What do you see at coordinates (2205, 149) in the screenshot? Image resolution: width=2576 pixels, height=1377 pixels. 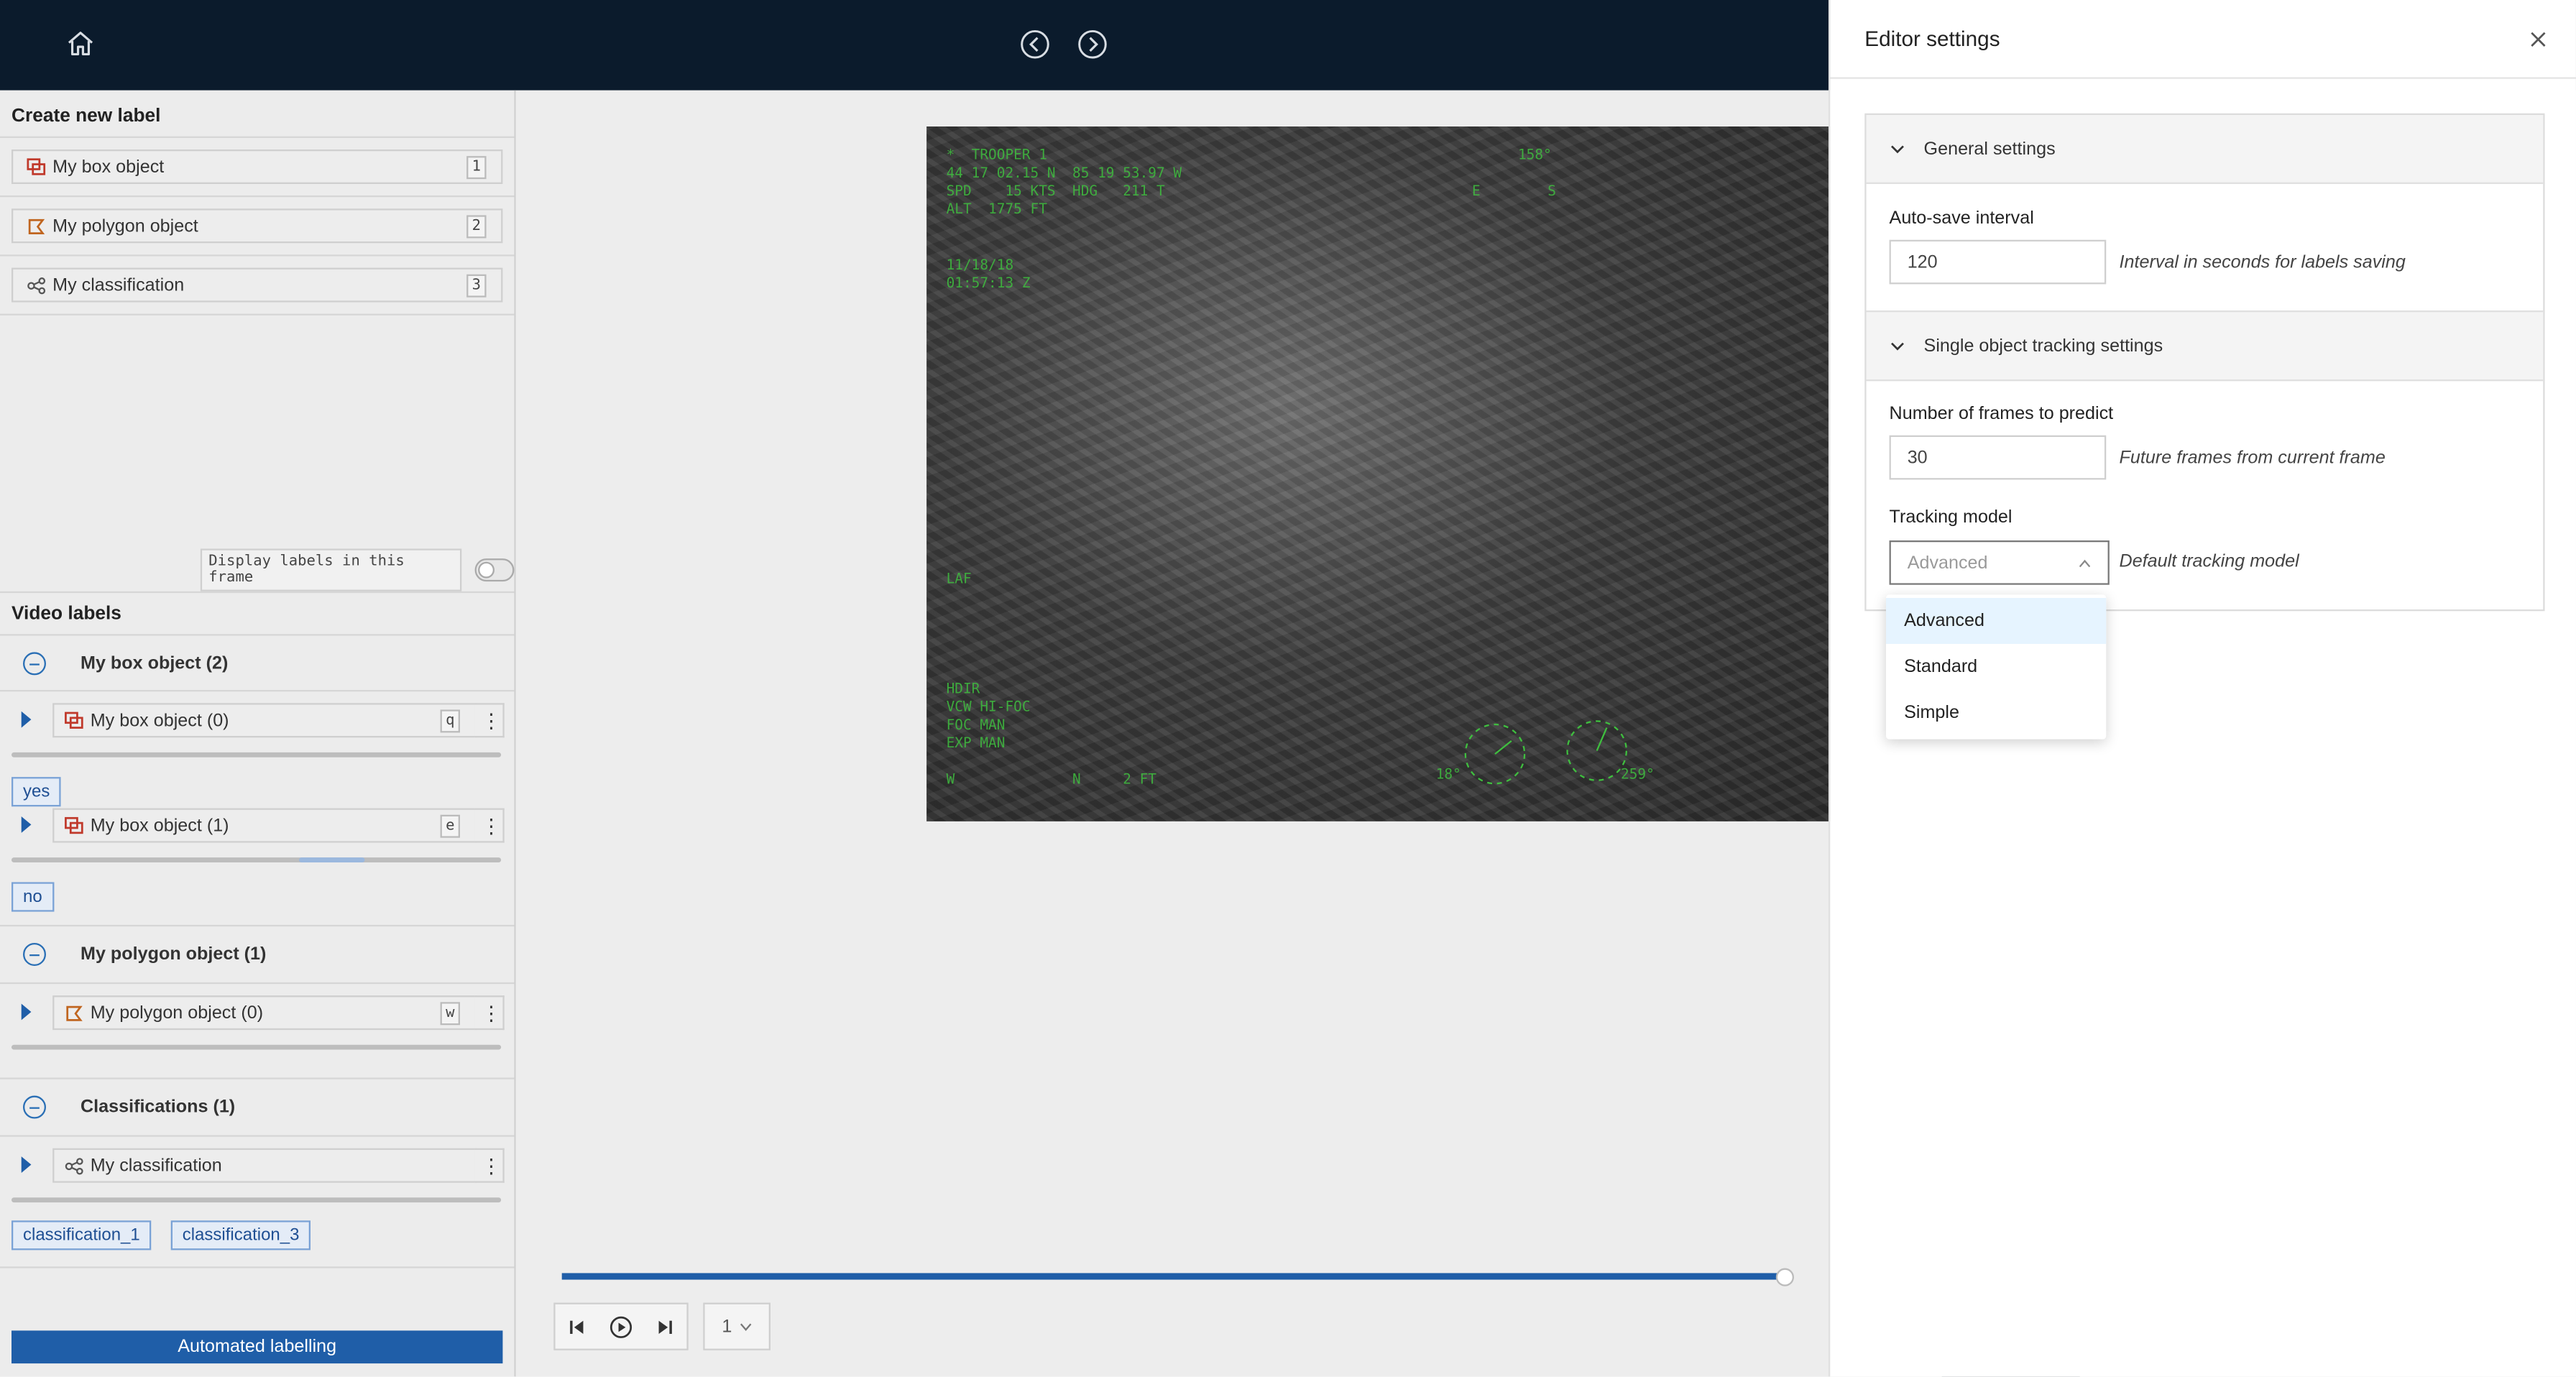 I see `general-settings-header: General settings` at bounding box center [2205, 149].